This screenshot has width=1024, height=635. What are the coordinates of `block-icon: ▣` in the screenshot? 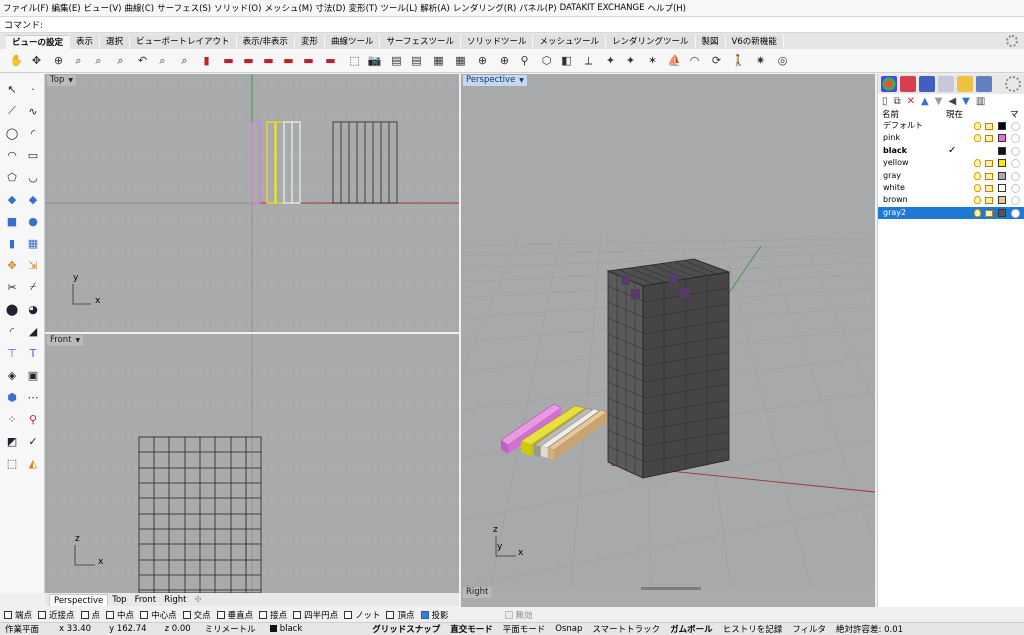 It's located at (33, 375).